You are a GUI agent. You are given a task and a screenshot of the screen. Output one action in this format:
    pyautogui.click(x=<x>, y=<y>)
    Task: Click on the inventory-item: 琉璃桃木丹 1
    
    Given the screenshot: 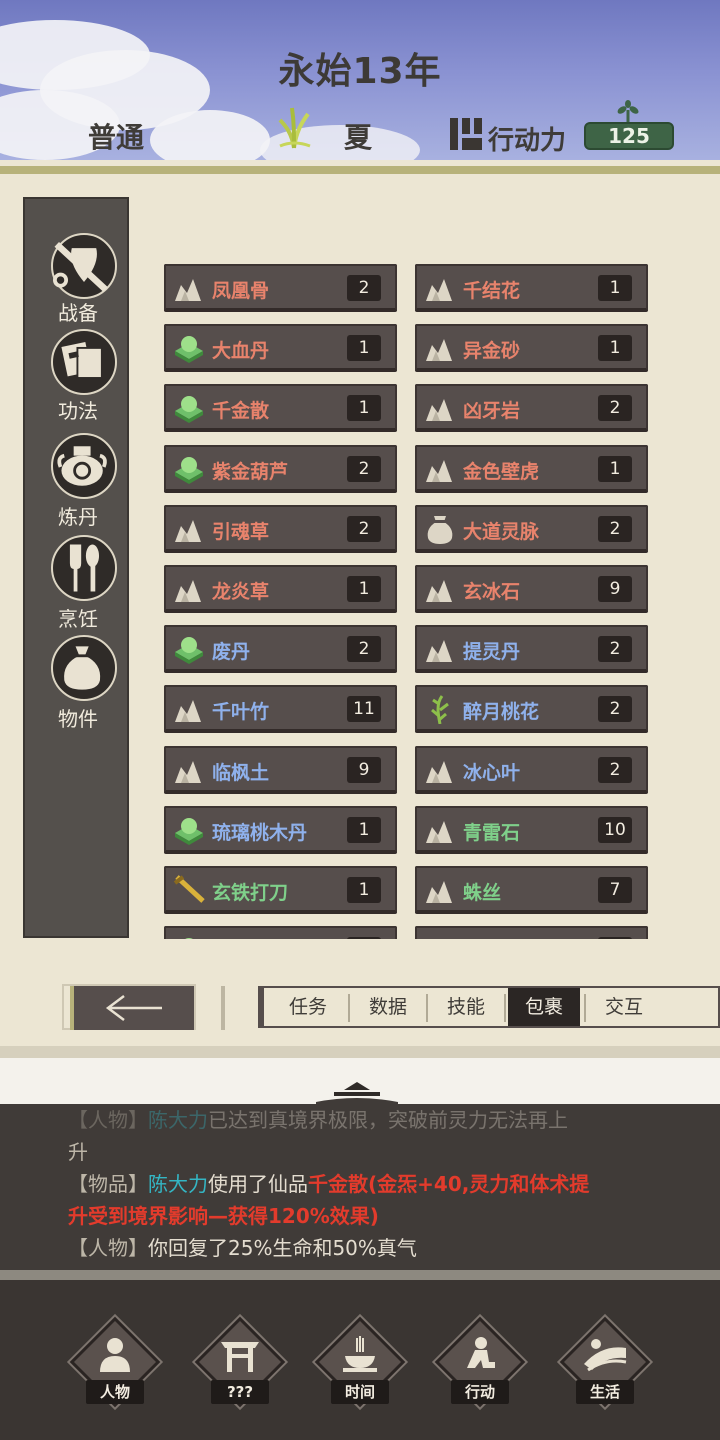 What is the action you would take?
    pyautogui.click(x=280, y=829)
    